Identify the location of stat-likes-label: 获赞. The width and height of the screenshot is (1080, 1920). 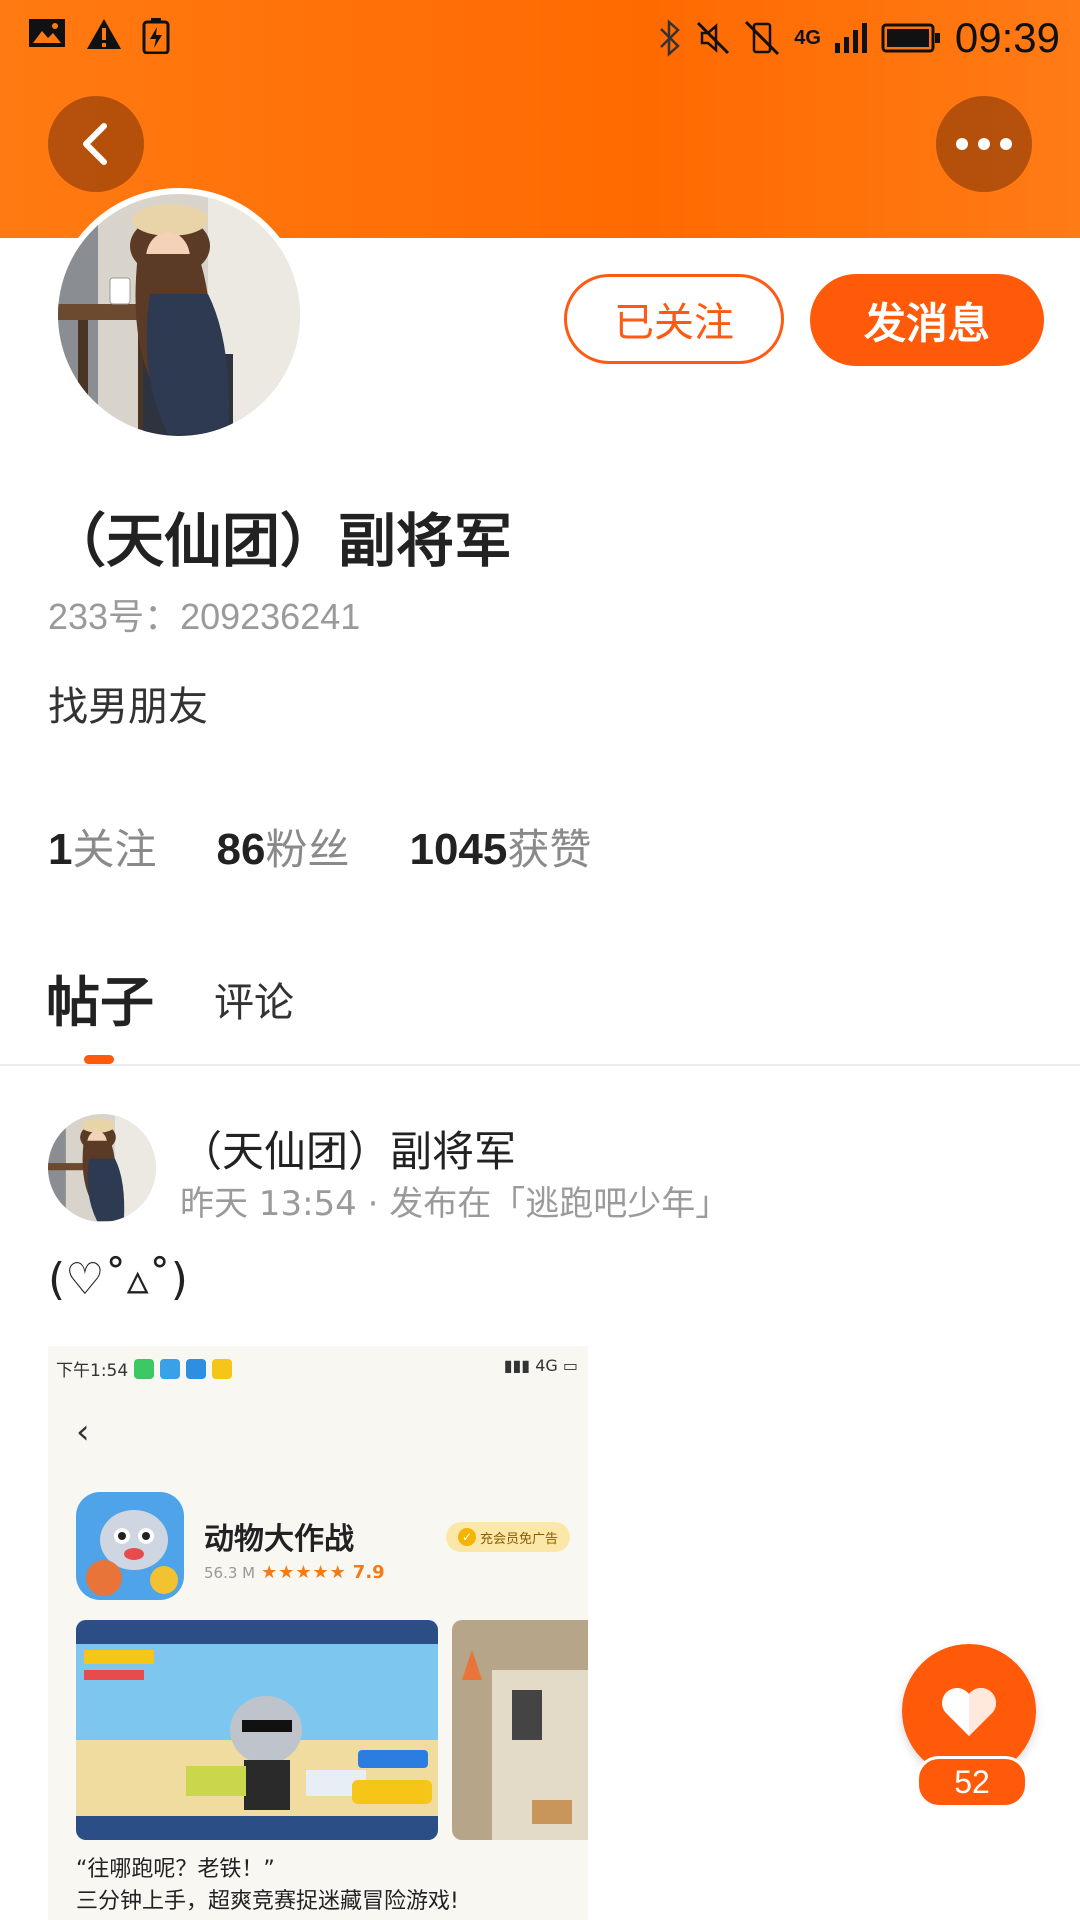
(549, 849).